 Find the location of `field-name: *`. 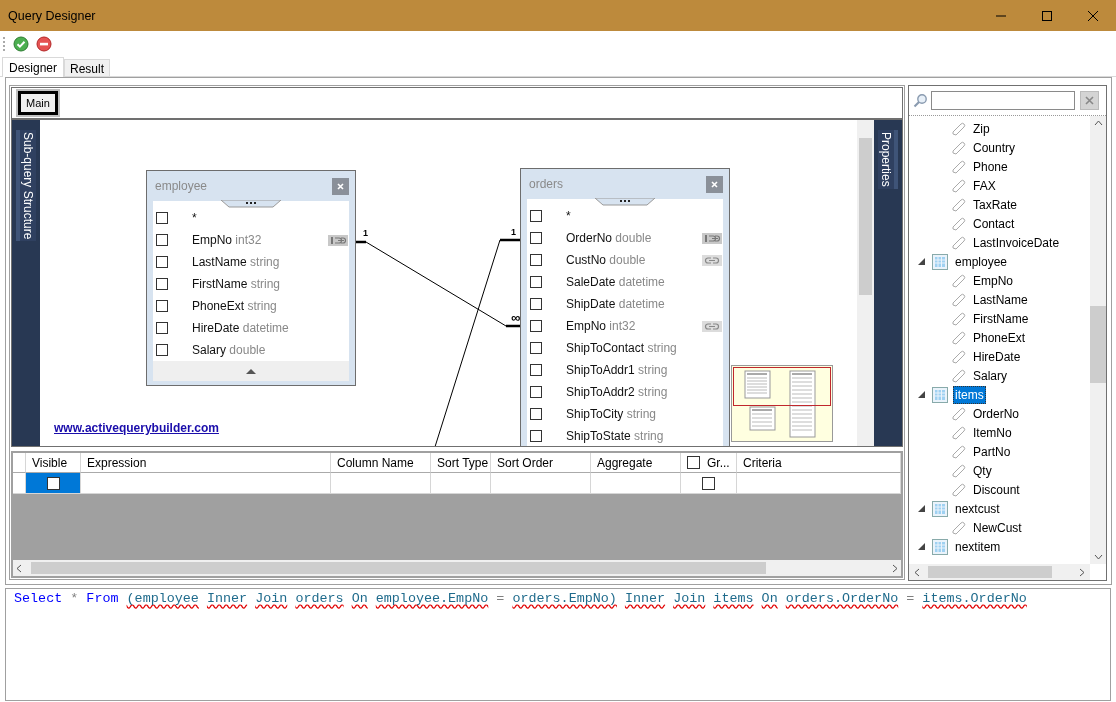

field-name: * is located at coordinates (568, 216).